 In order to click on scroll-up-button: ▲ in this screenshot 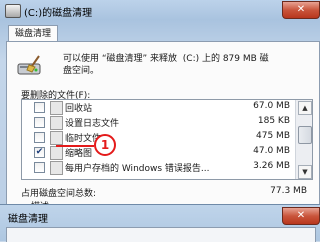, I will do `click(305, 108)`.